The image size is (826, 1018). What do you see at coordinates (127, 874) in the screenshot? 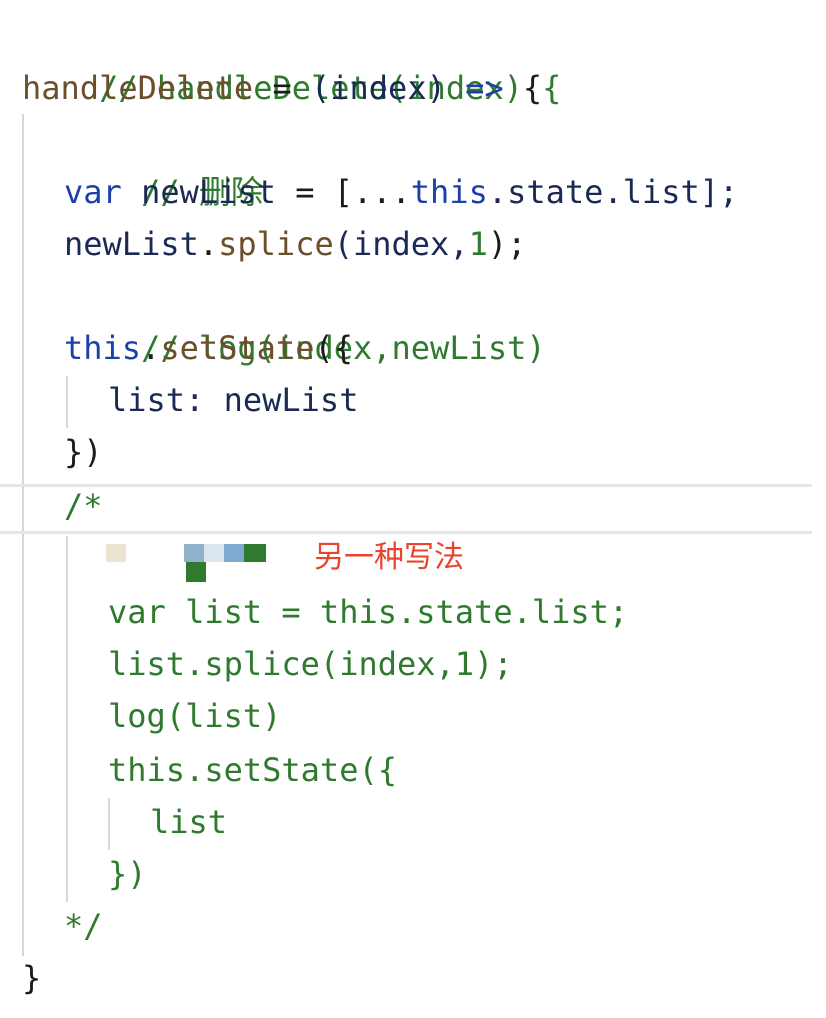
I see `code-line-17: })` at bounding box center [127, 874].